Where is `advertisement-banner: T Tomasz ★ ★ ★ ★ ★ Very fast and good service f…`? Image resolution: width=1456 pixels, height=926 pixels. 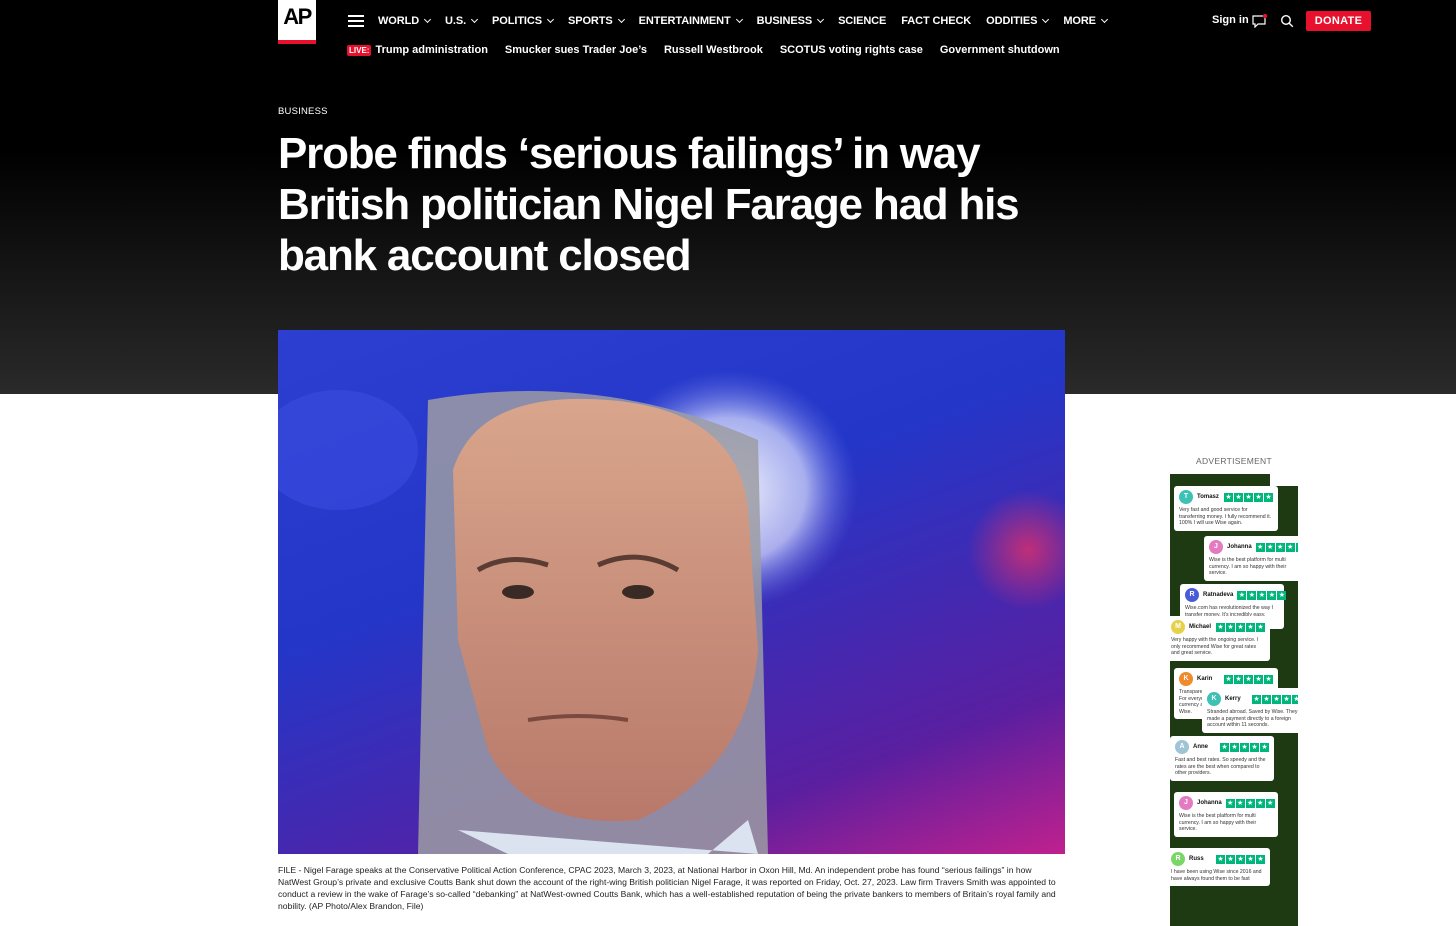
advertisement-banner: T Tomasz ★ ★ ★ ★ ★ Very fast and good service f… is located at coordinates (1234, 700).